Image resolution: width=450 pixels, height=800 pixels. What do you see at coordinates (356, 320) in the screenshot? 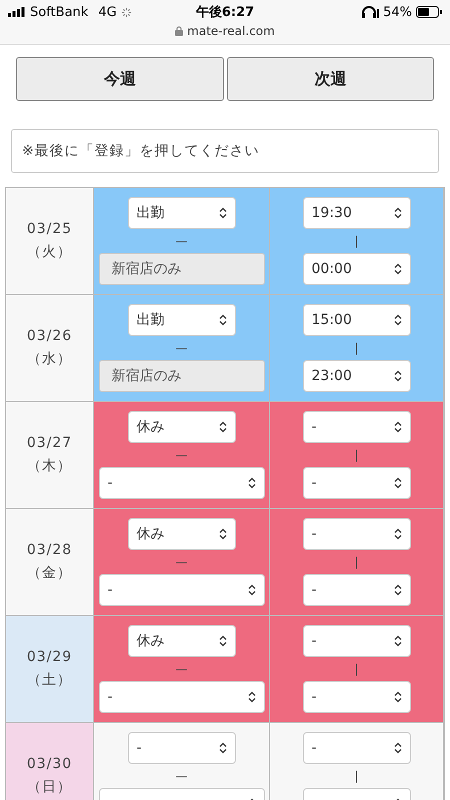
I see `start-time-select: 15:00` at bounding box center [356, 320].